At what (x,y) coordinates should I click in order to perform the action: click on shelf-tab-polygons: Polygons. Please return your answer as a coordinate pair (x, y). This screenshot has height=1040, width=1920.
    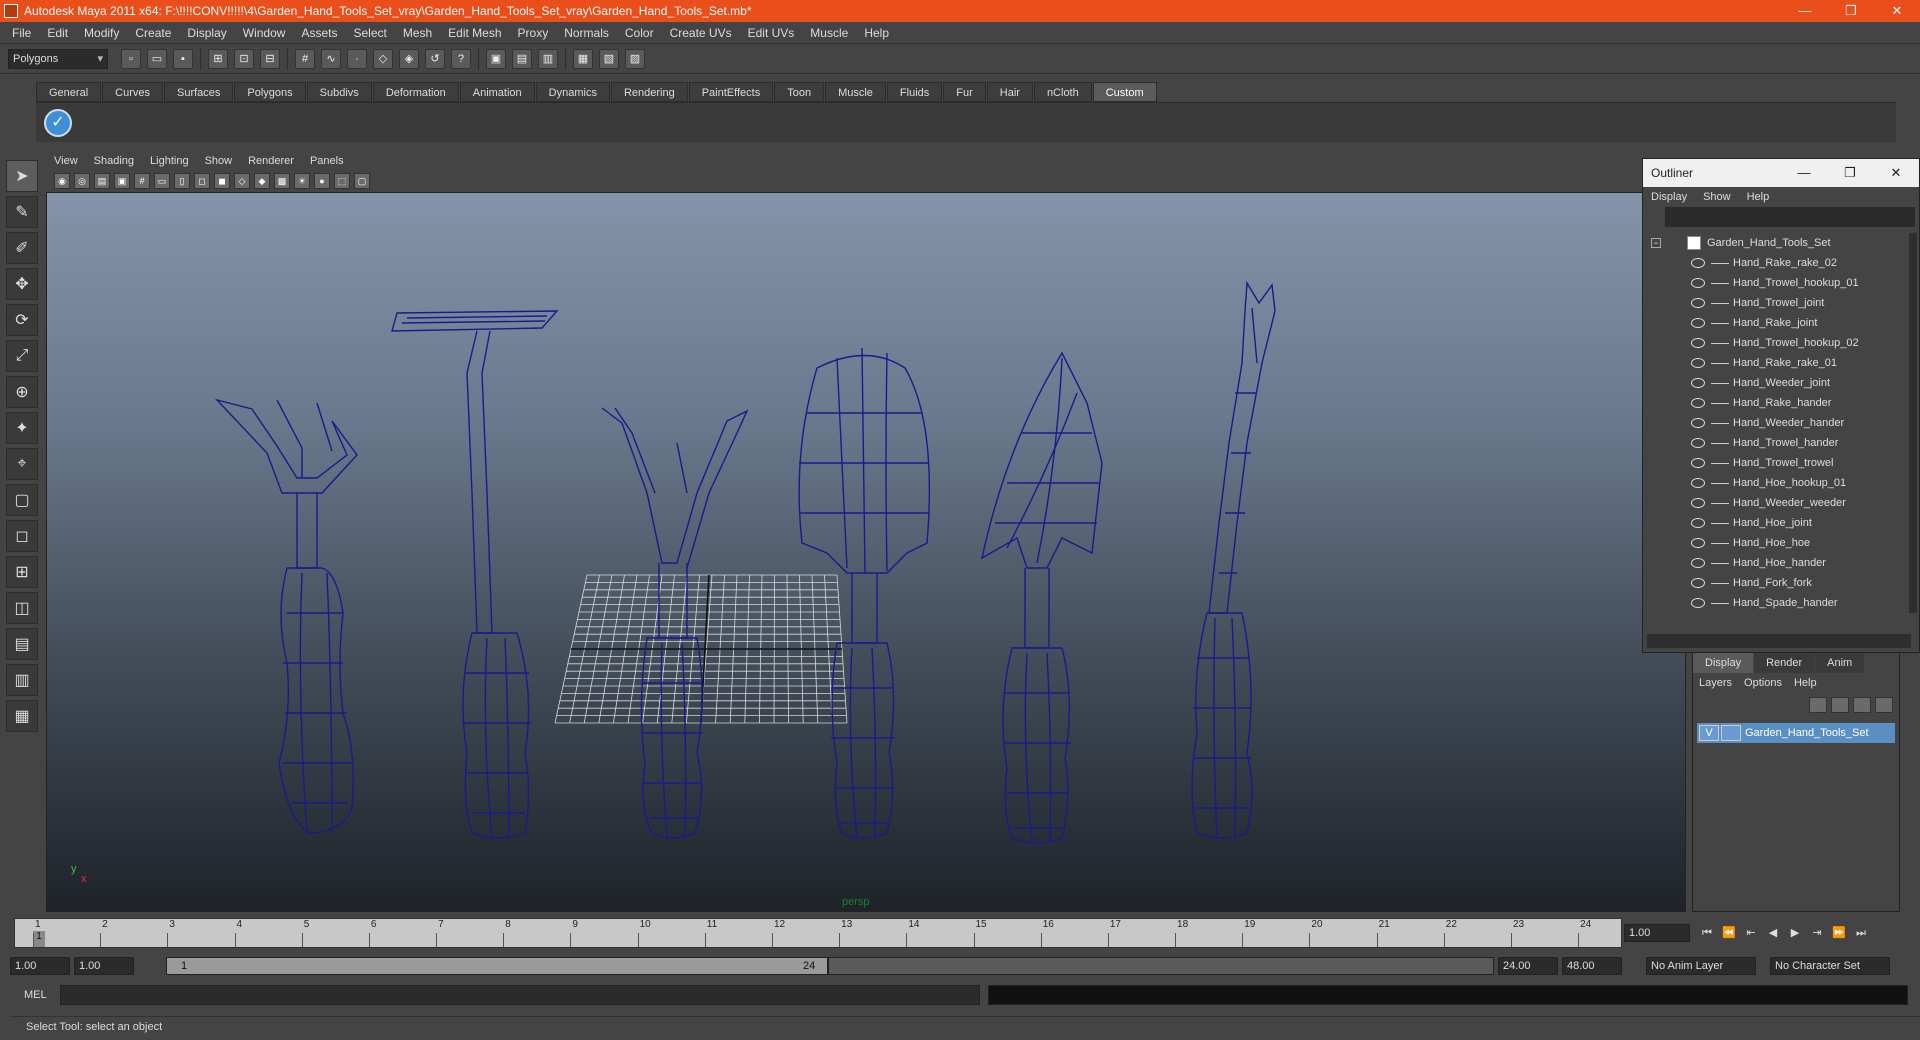
    Looking at the image, I should click on (270, 92).